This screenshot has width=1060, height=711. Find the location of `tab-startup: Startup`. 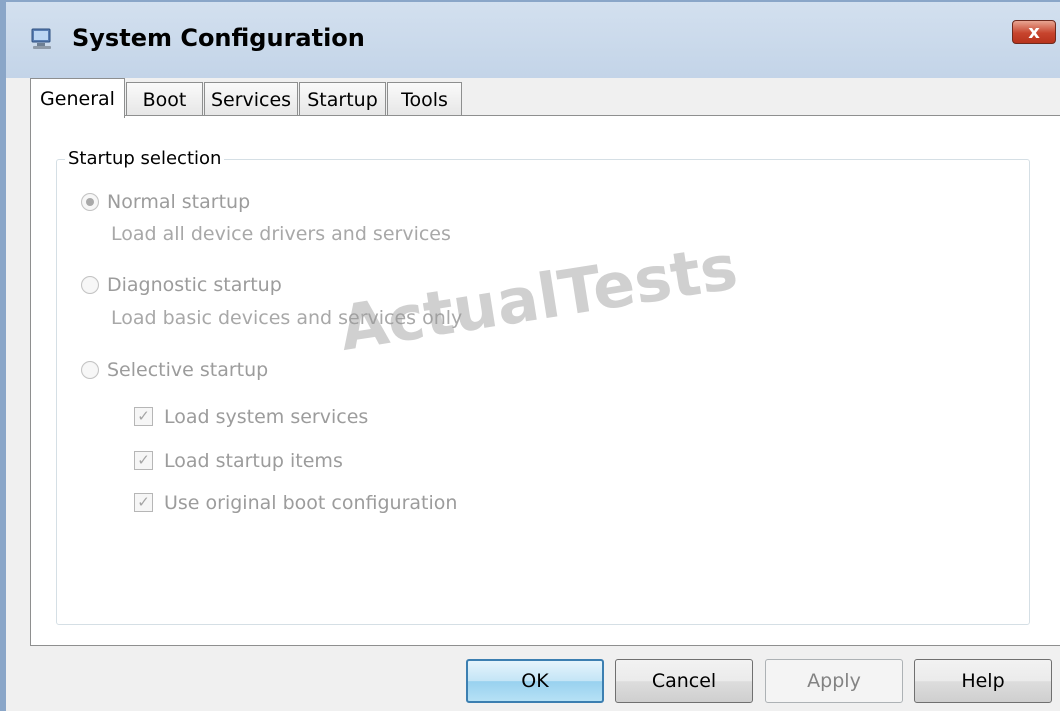

tab-startup: Startup is located at coordinates (342, 99).